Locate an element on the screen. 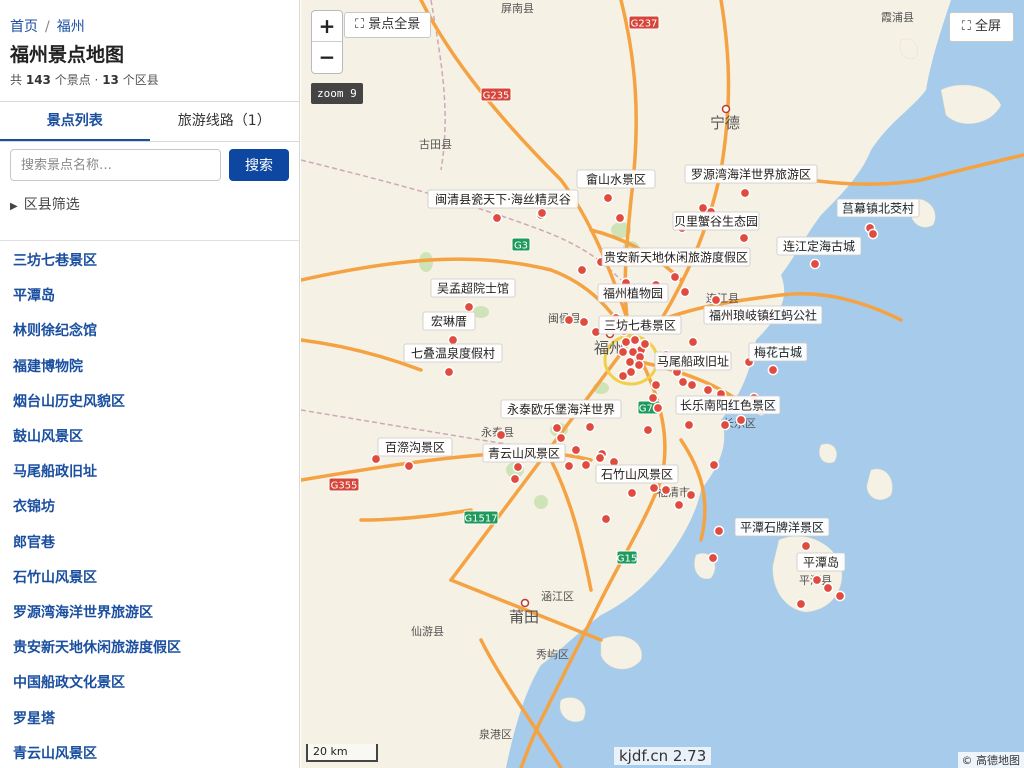  search-button: 搜索 is located at coordinates (259, 165).